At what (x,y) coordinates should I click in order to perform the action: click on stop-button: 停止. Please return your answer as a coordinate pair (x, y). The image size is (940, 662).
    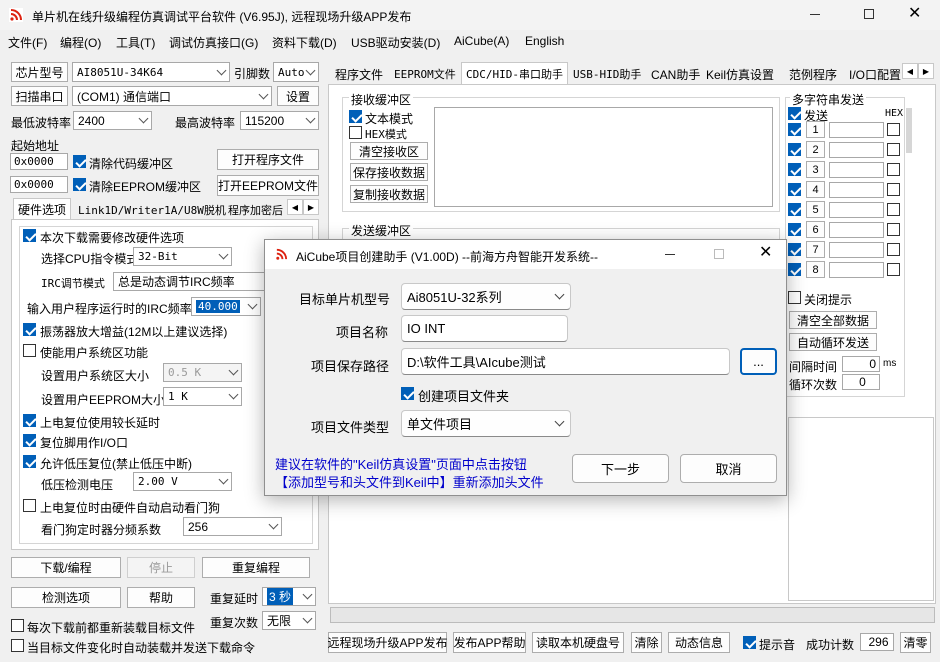
    Looking at the image, I should click on (161, 567).